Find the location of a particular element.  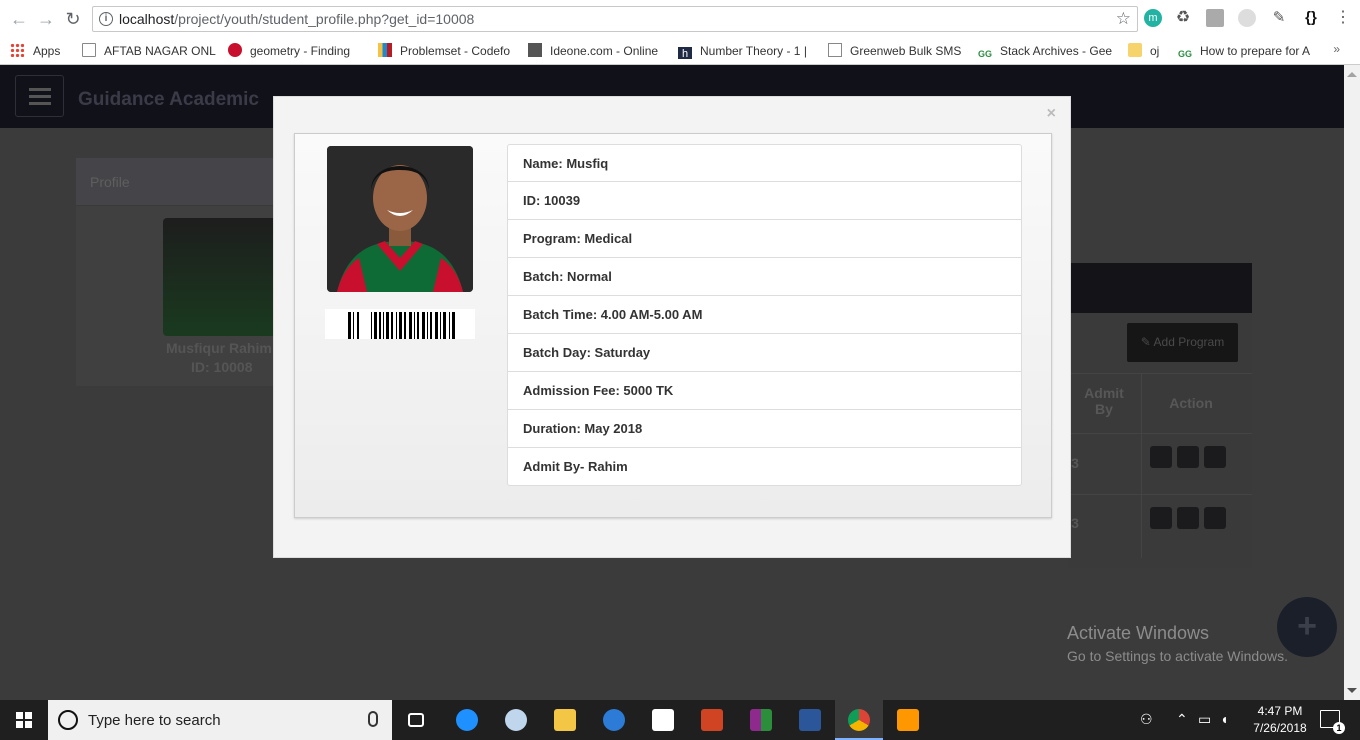

bookmark-oj: oj is located at coordinates (1148, 51).